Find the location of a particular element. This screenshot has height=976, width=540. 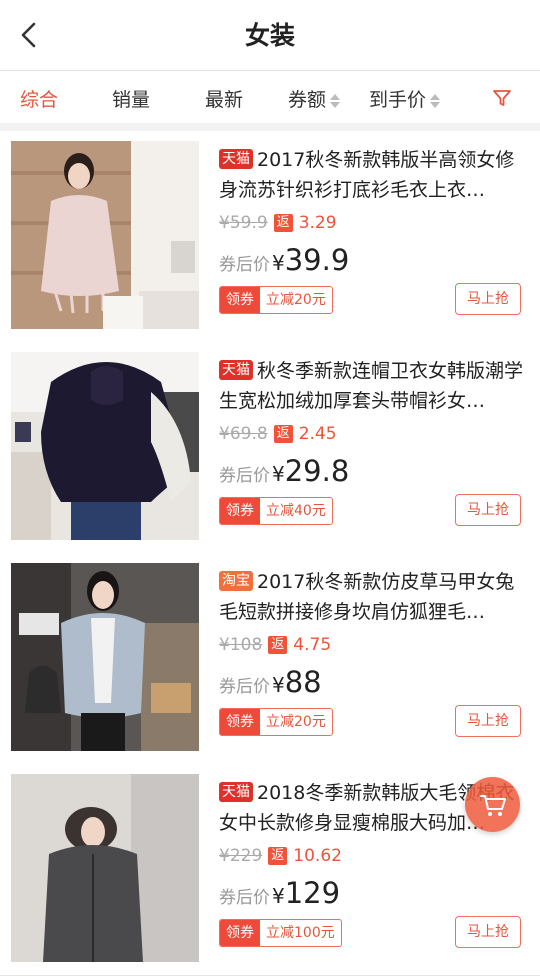

rebate-amount: 3.29 is located at coordinates (317, 223).